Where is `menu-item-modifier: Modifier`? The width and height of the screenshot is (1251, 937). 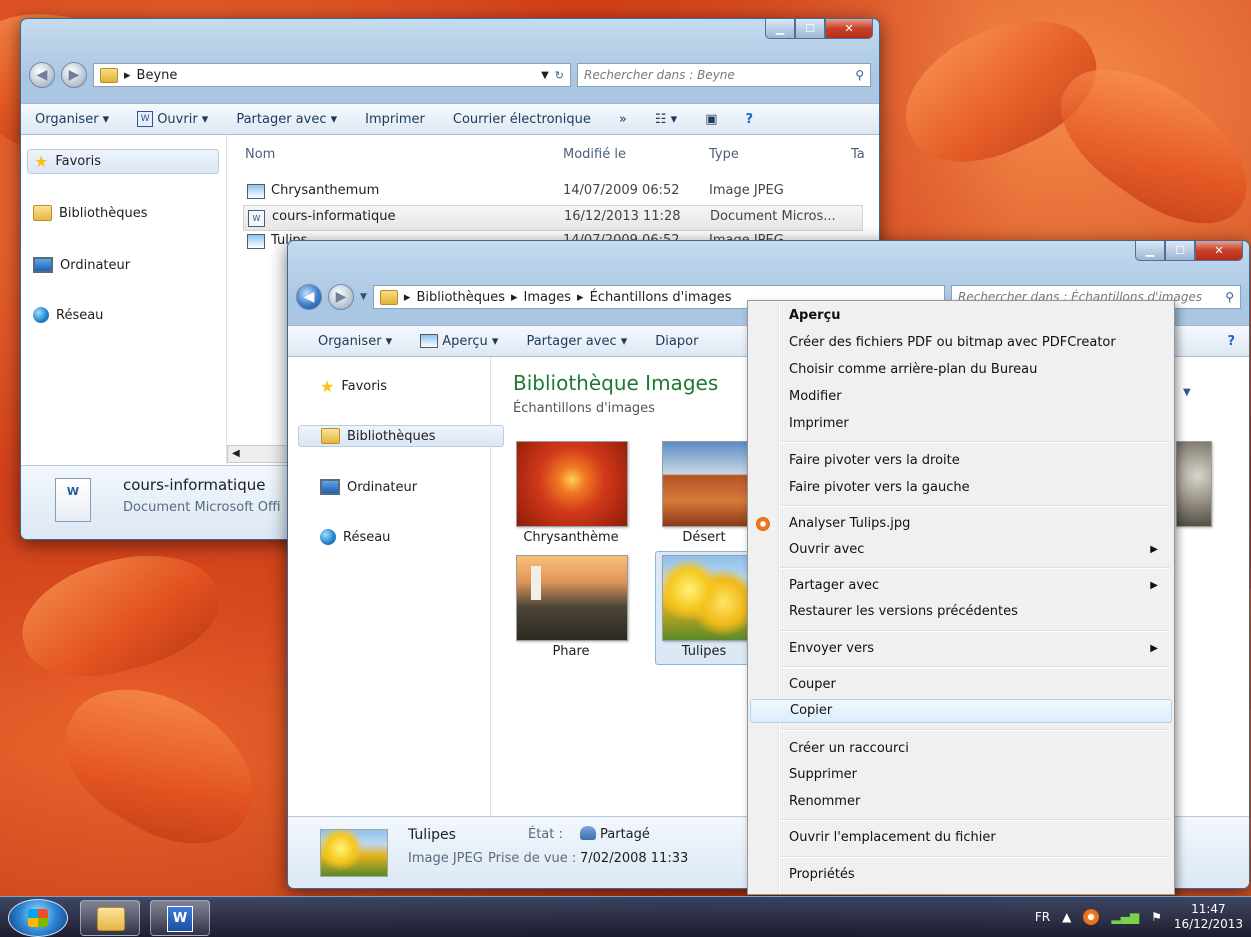
menu-item-modifier: Modifier is located at coordinates (977, 397).